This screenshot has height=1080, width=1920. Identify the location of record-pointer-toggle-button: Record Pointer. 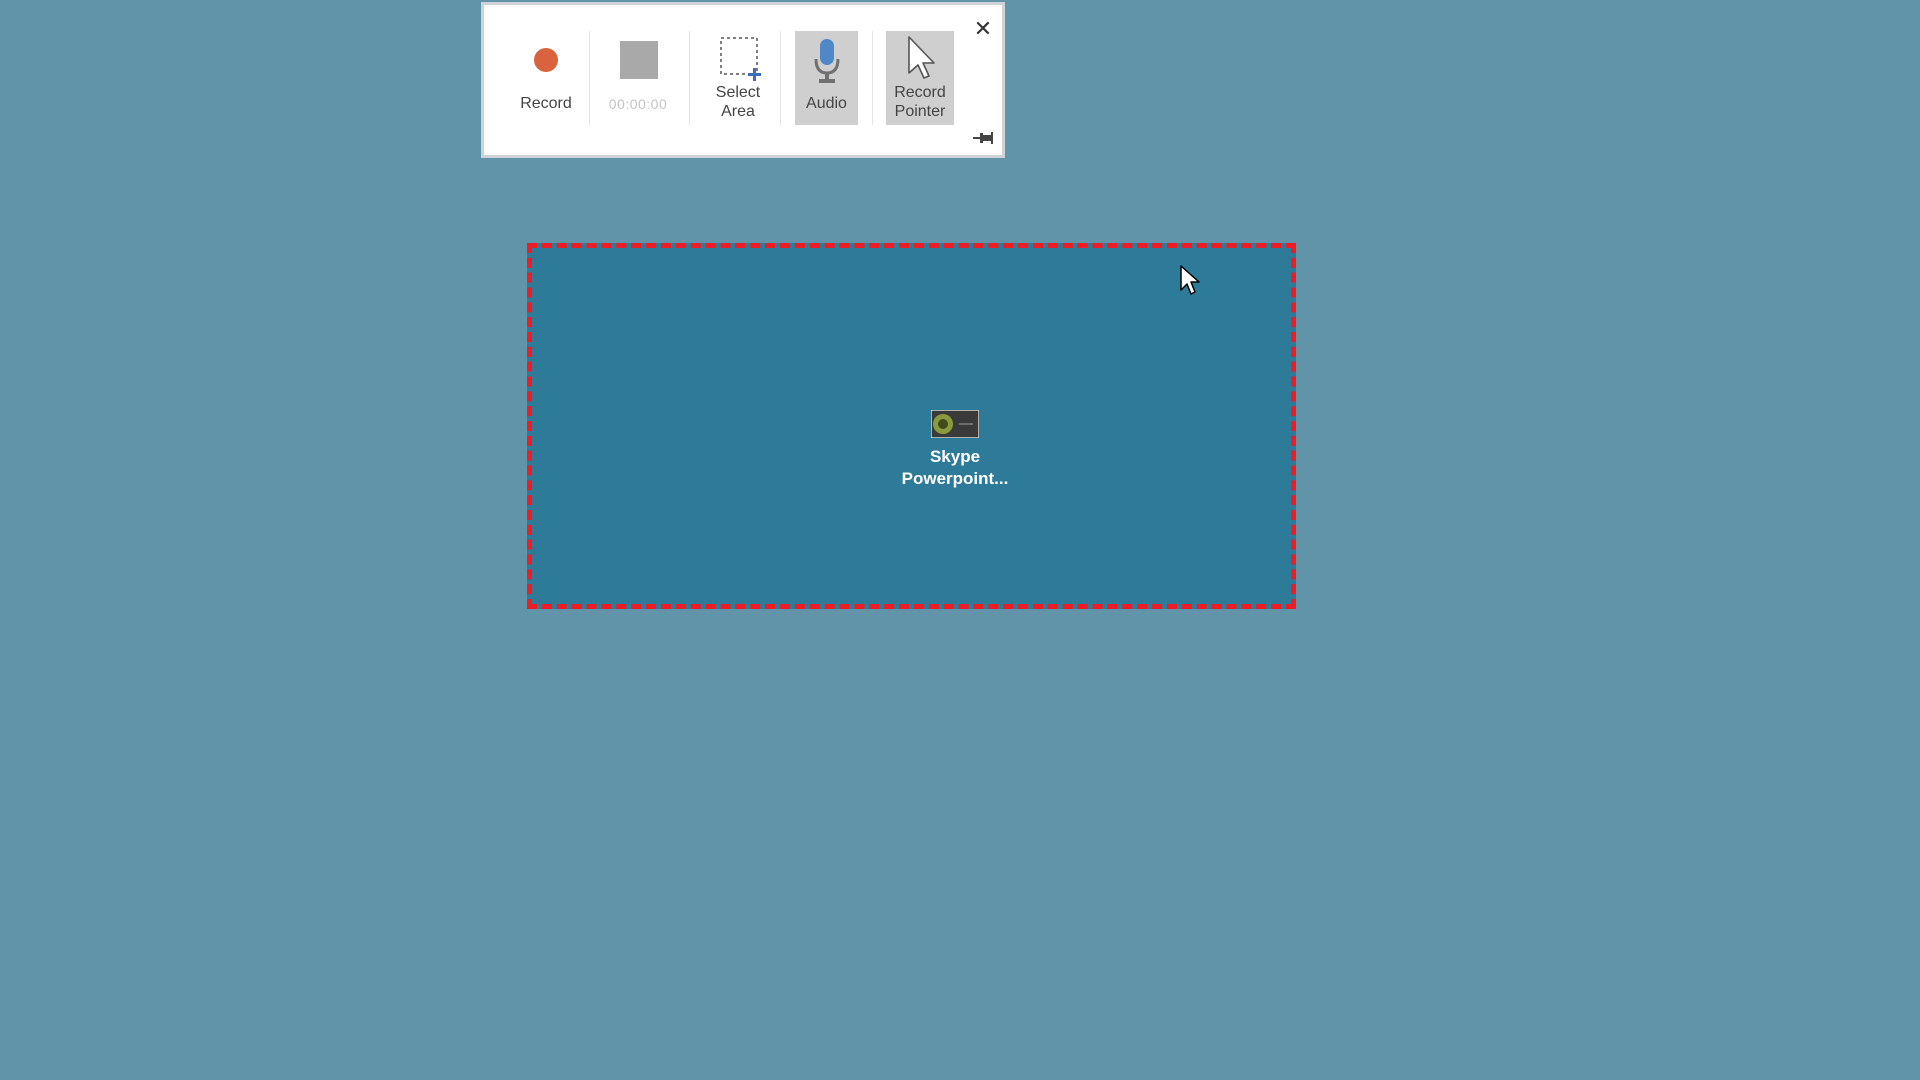
(920, 78).